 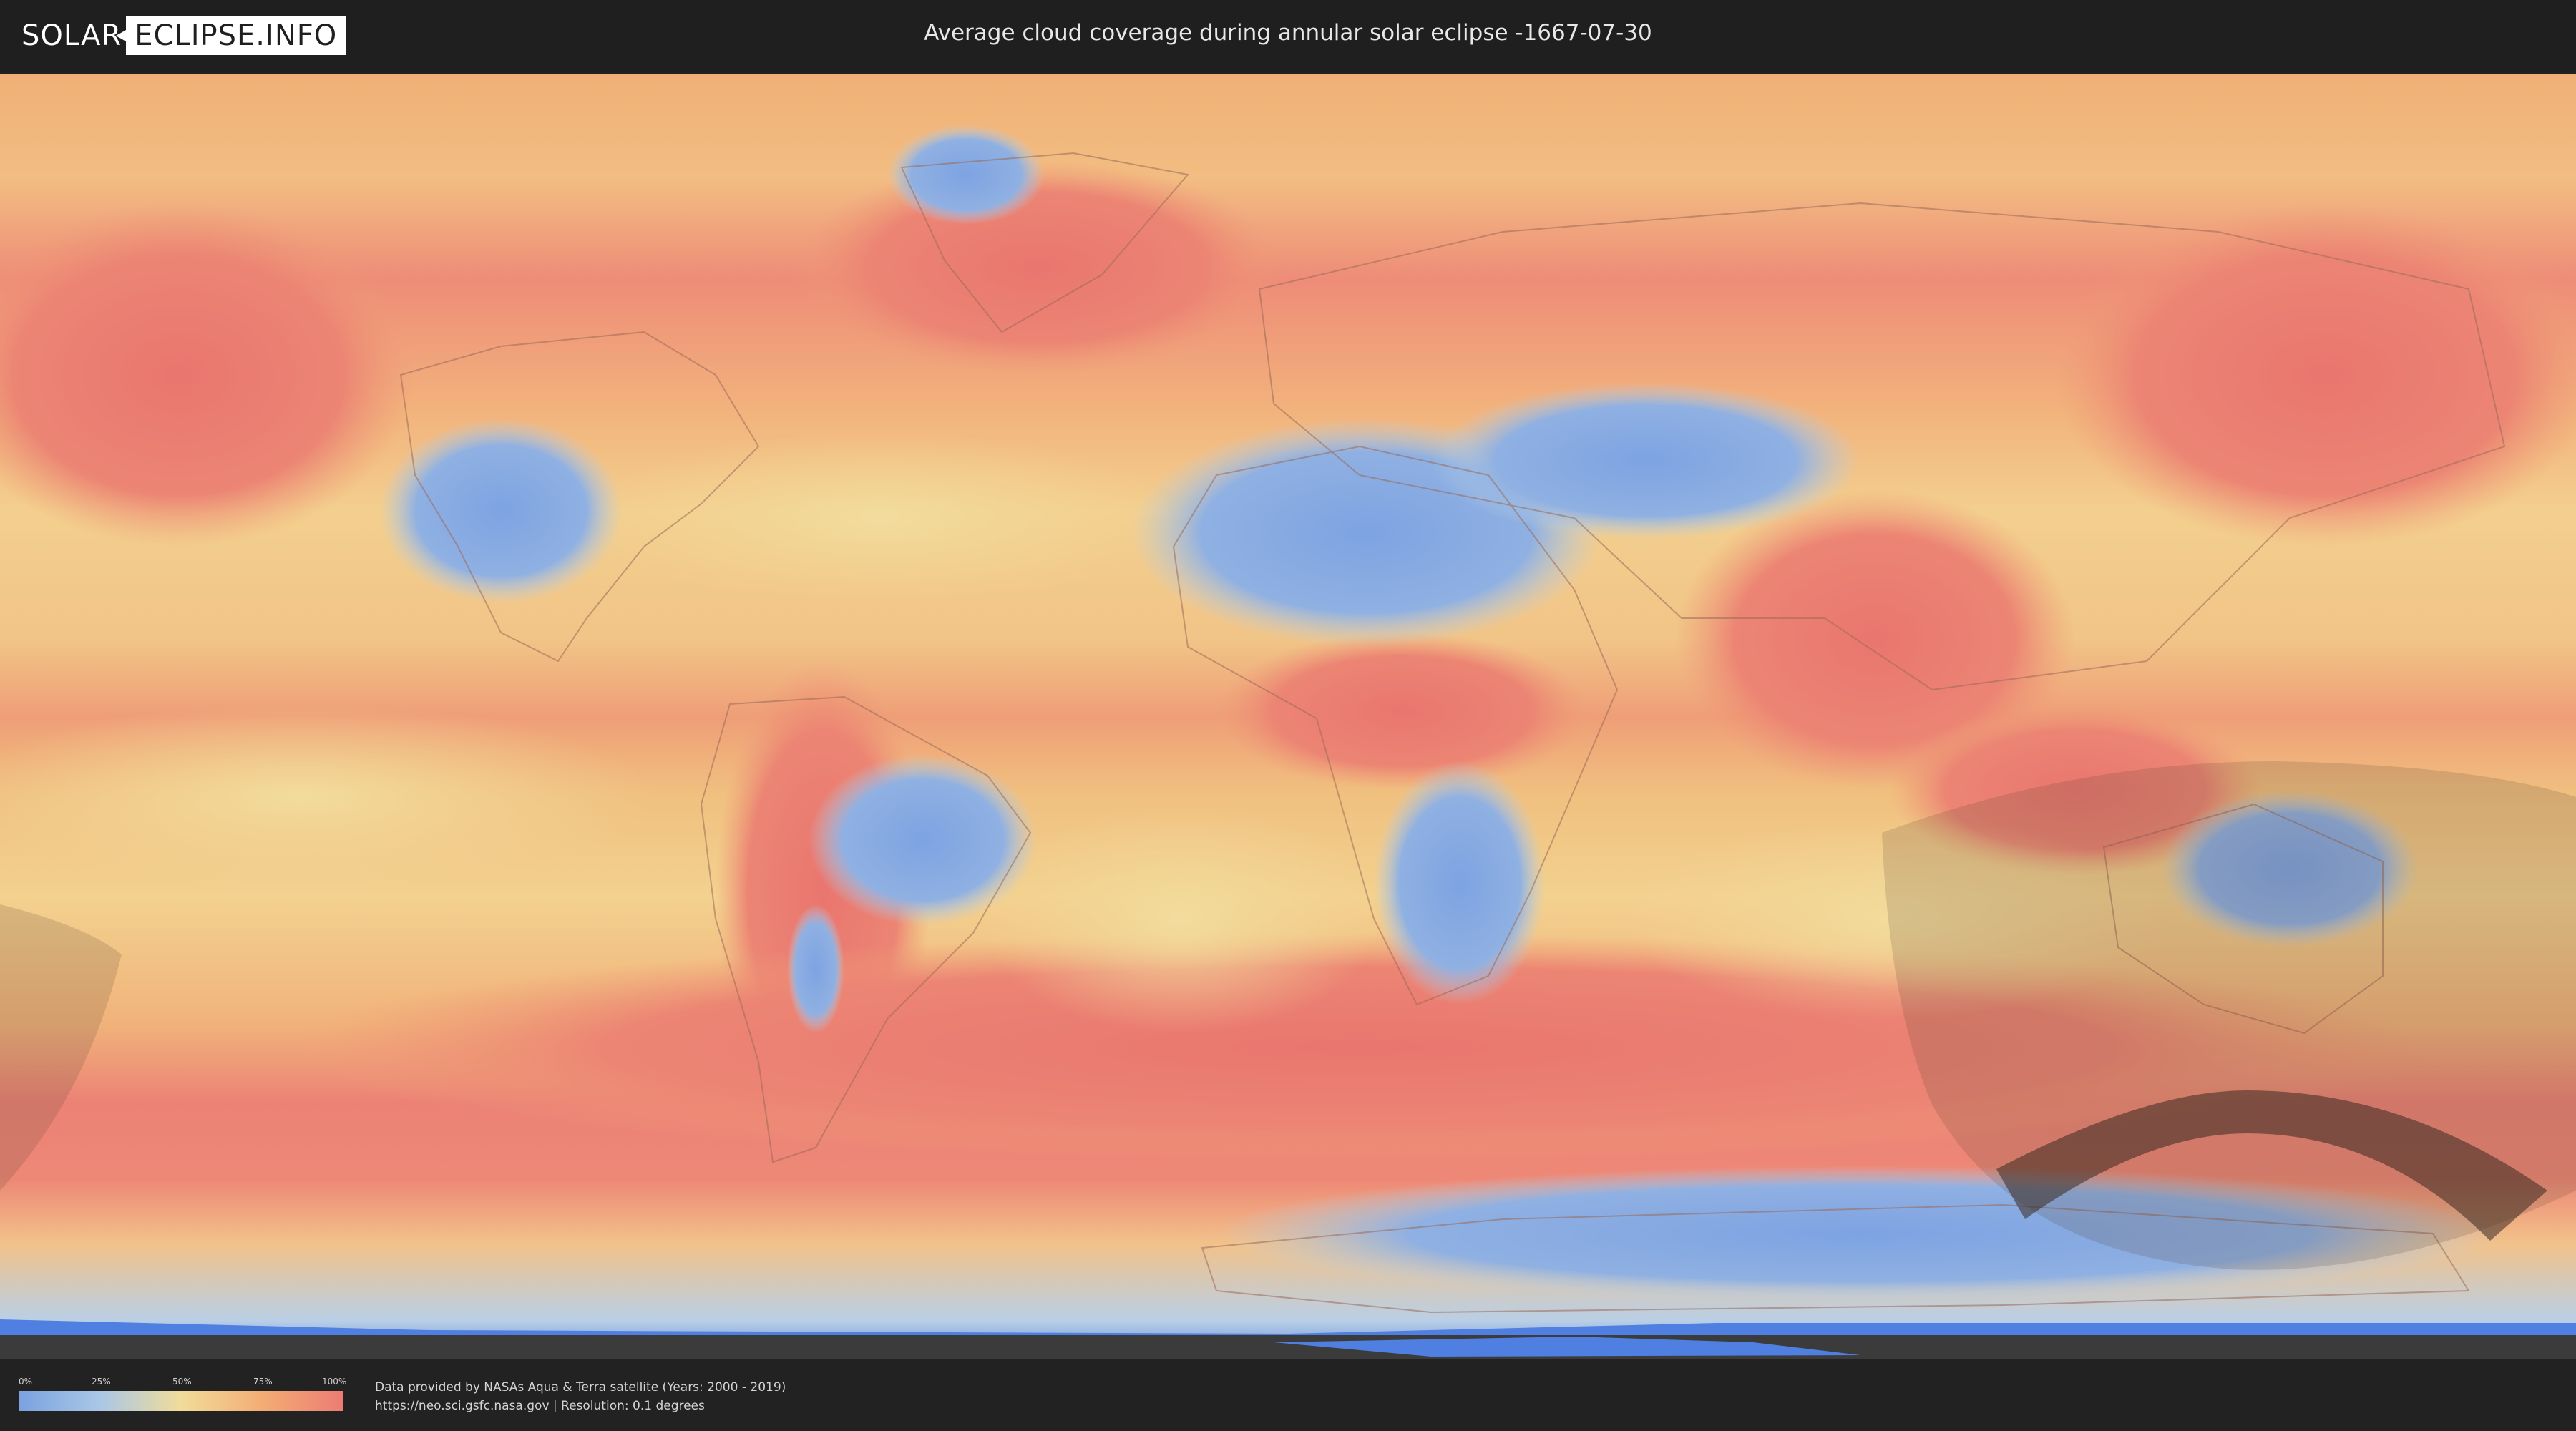 What do you see at coordinates (334, 1382) in the screenshot?
I see `legend-tick-100: 100%` at bounding box center [334, 1382].